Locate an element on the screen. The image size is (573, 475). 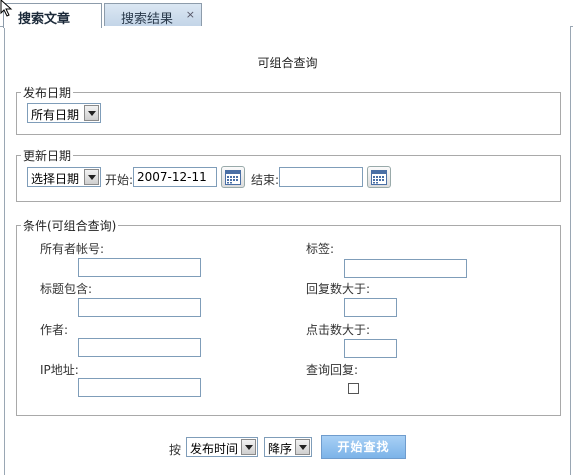
query-replies-checkbox is located at coordinates (353, 388).